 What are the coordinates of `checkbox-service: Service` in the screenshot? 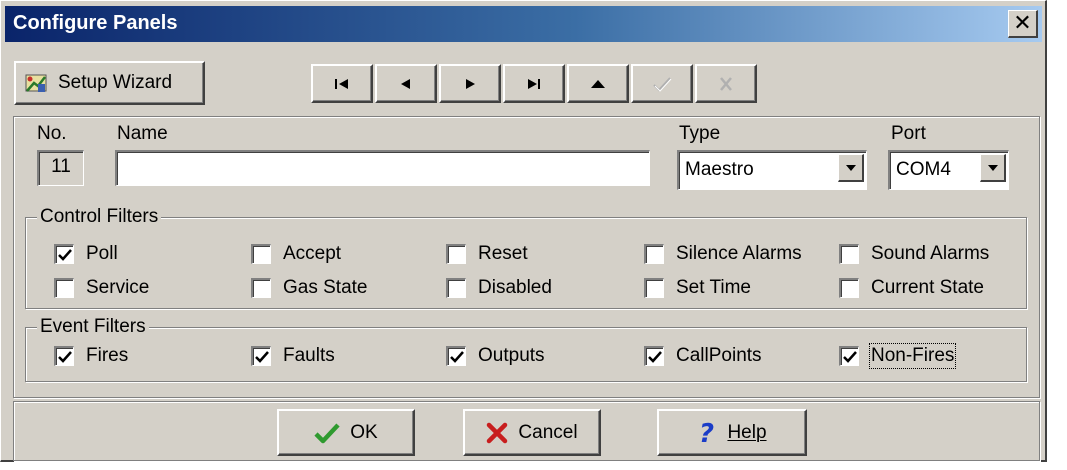 It's located at (101, 288).